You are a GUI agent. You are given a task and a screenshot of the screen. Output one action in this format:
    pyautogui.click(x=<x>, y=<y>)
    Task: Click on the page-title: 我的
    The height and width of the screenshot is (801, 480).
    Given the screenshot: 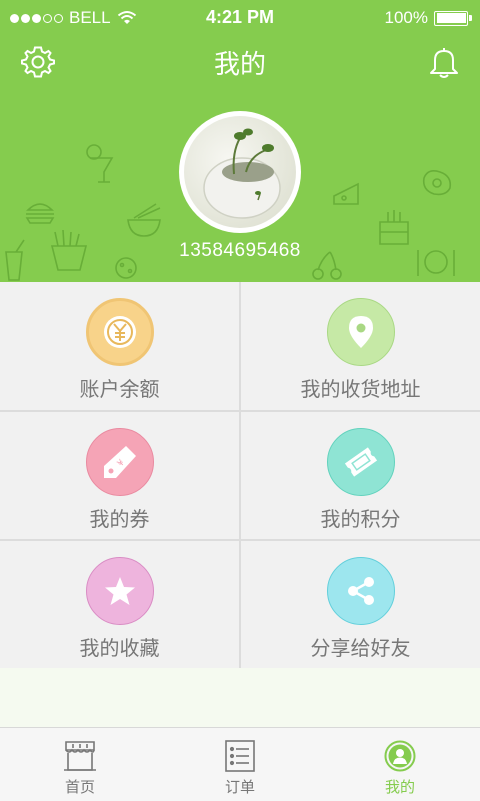 What is the action you would take?
    pyautogui.click(x=239, y=65)
    